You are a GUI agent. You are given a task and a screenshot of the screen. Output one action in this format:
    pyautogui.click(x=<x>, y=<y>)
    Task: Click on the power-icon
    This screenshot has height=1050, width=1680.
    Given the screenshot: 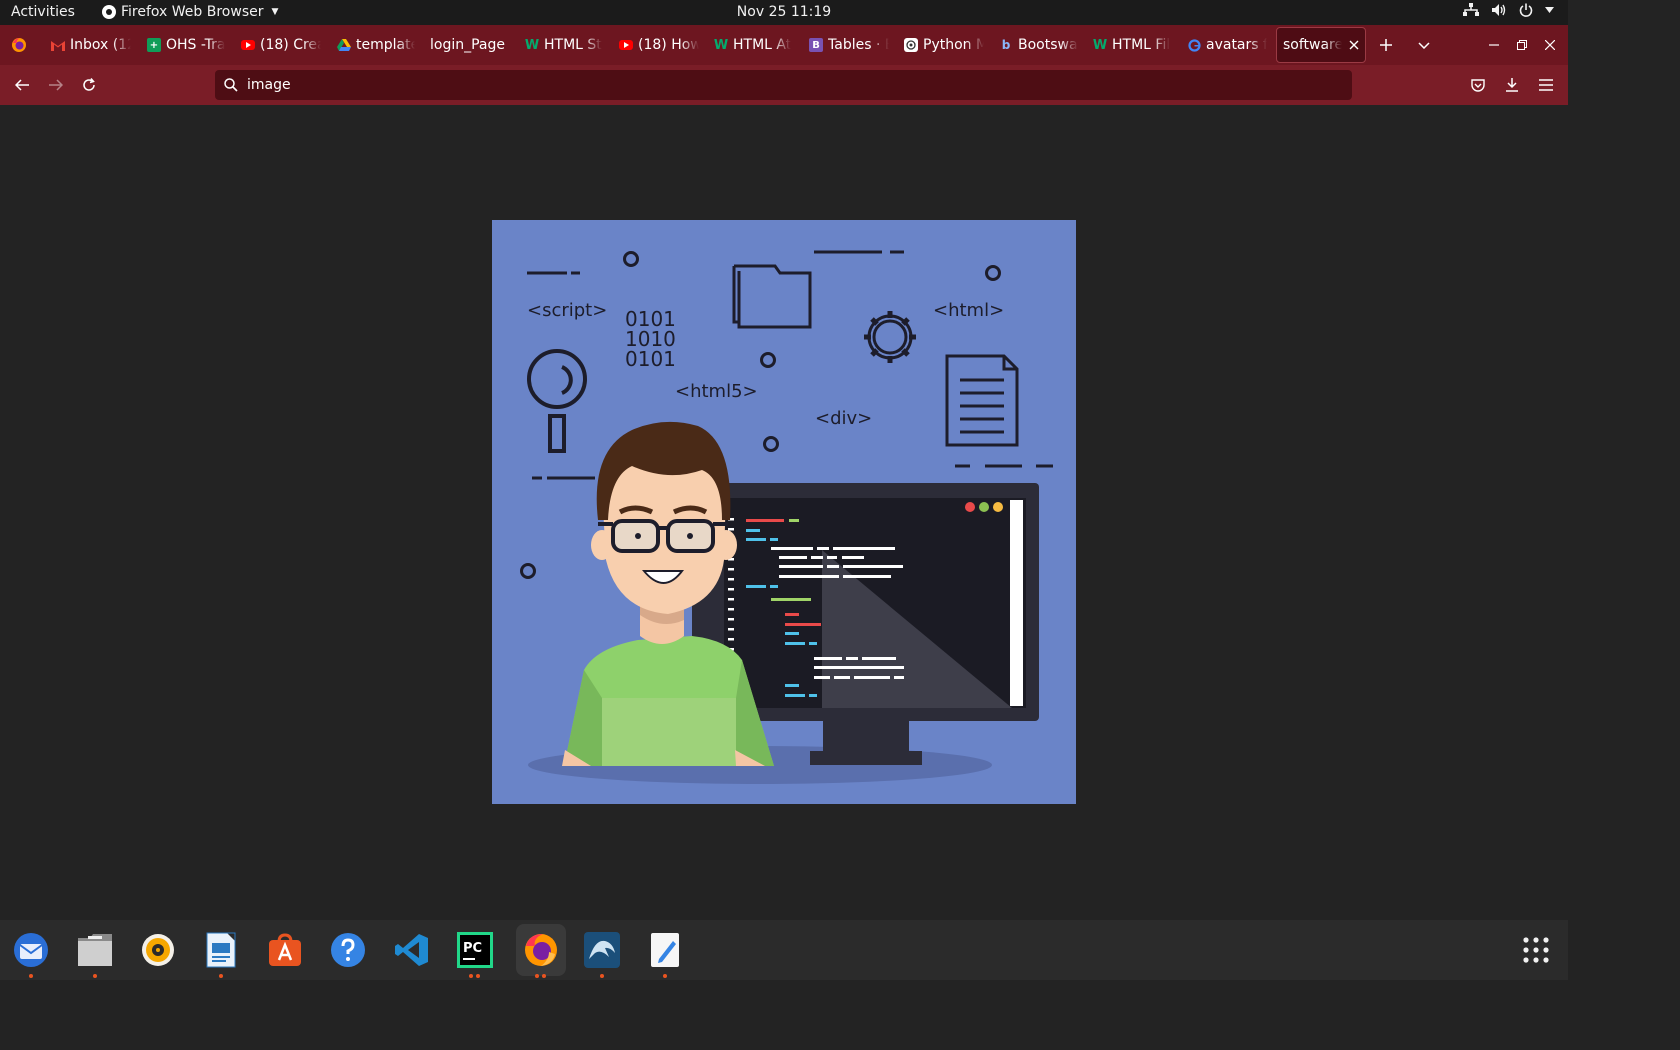 What is the action you would take?
    pyautogui.click(x=1526, y=10)
    